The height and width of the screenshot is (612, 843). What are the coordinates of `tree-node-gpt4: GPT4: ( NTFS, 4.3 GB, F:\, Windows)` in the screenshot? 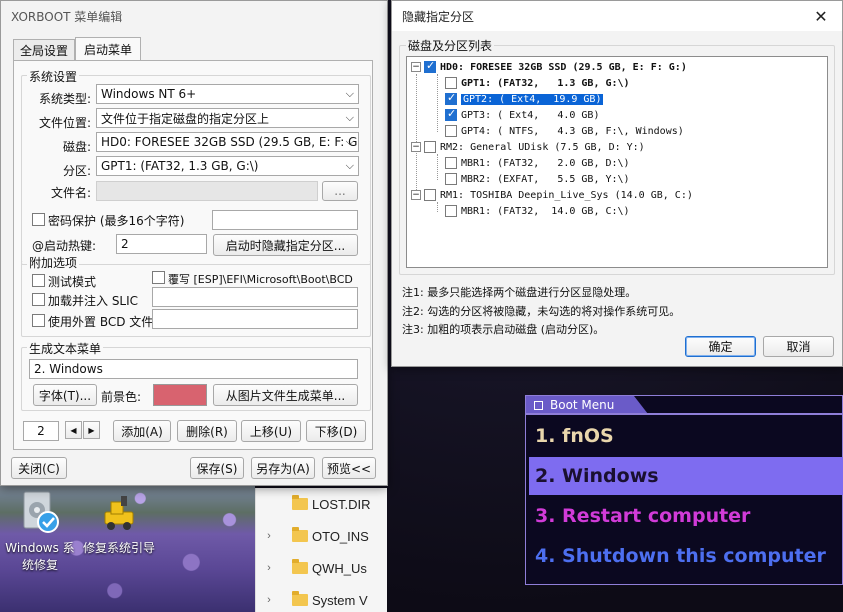 It's located at (564, 131).